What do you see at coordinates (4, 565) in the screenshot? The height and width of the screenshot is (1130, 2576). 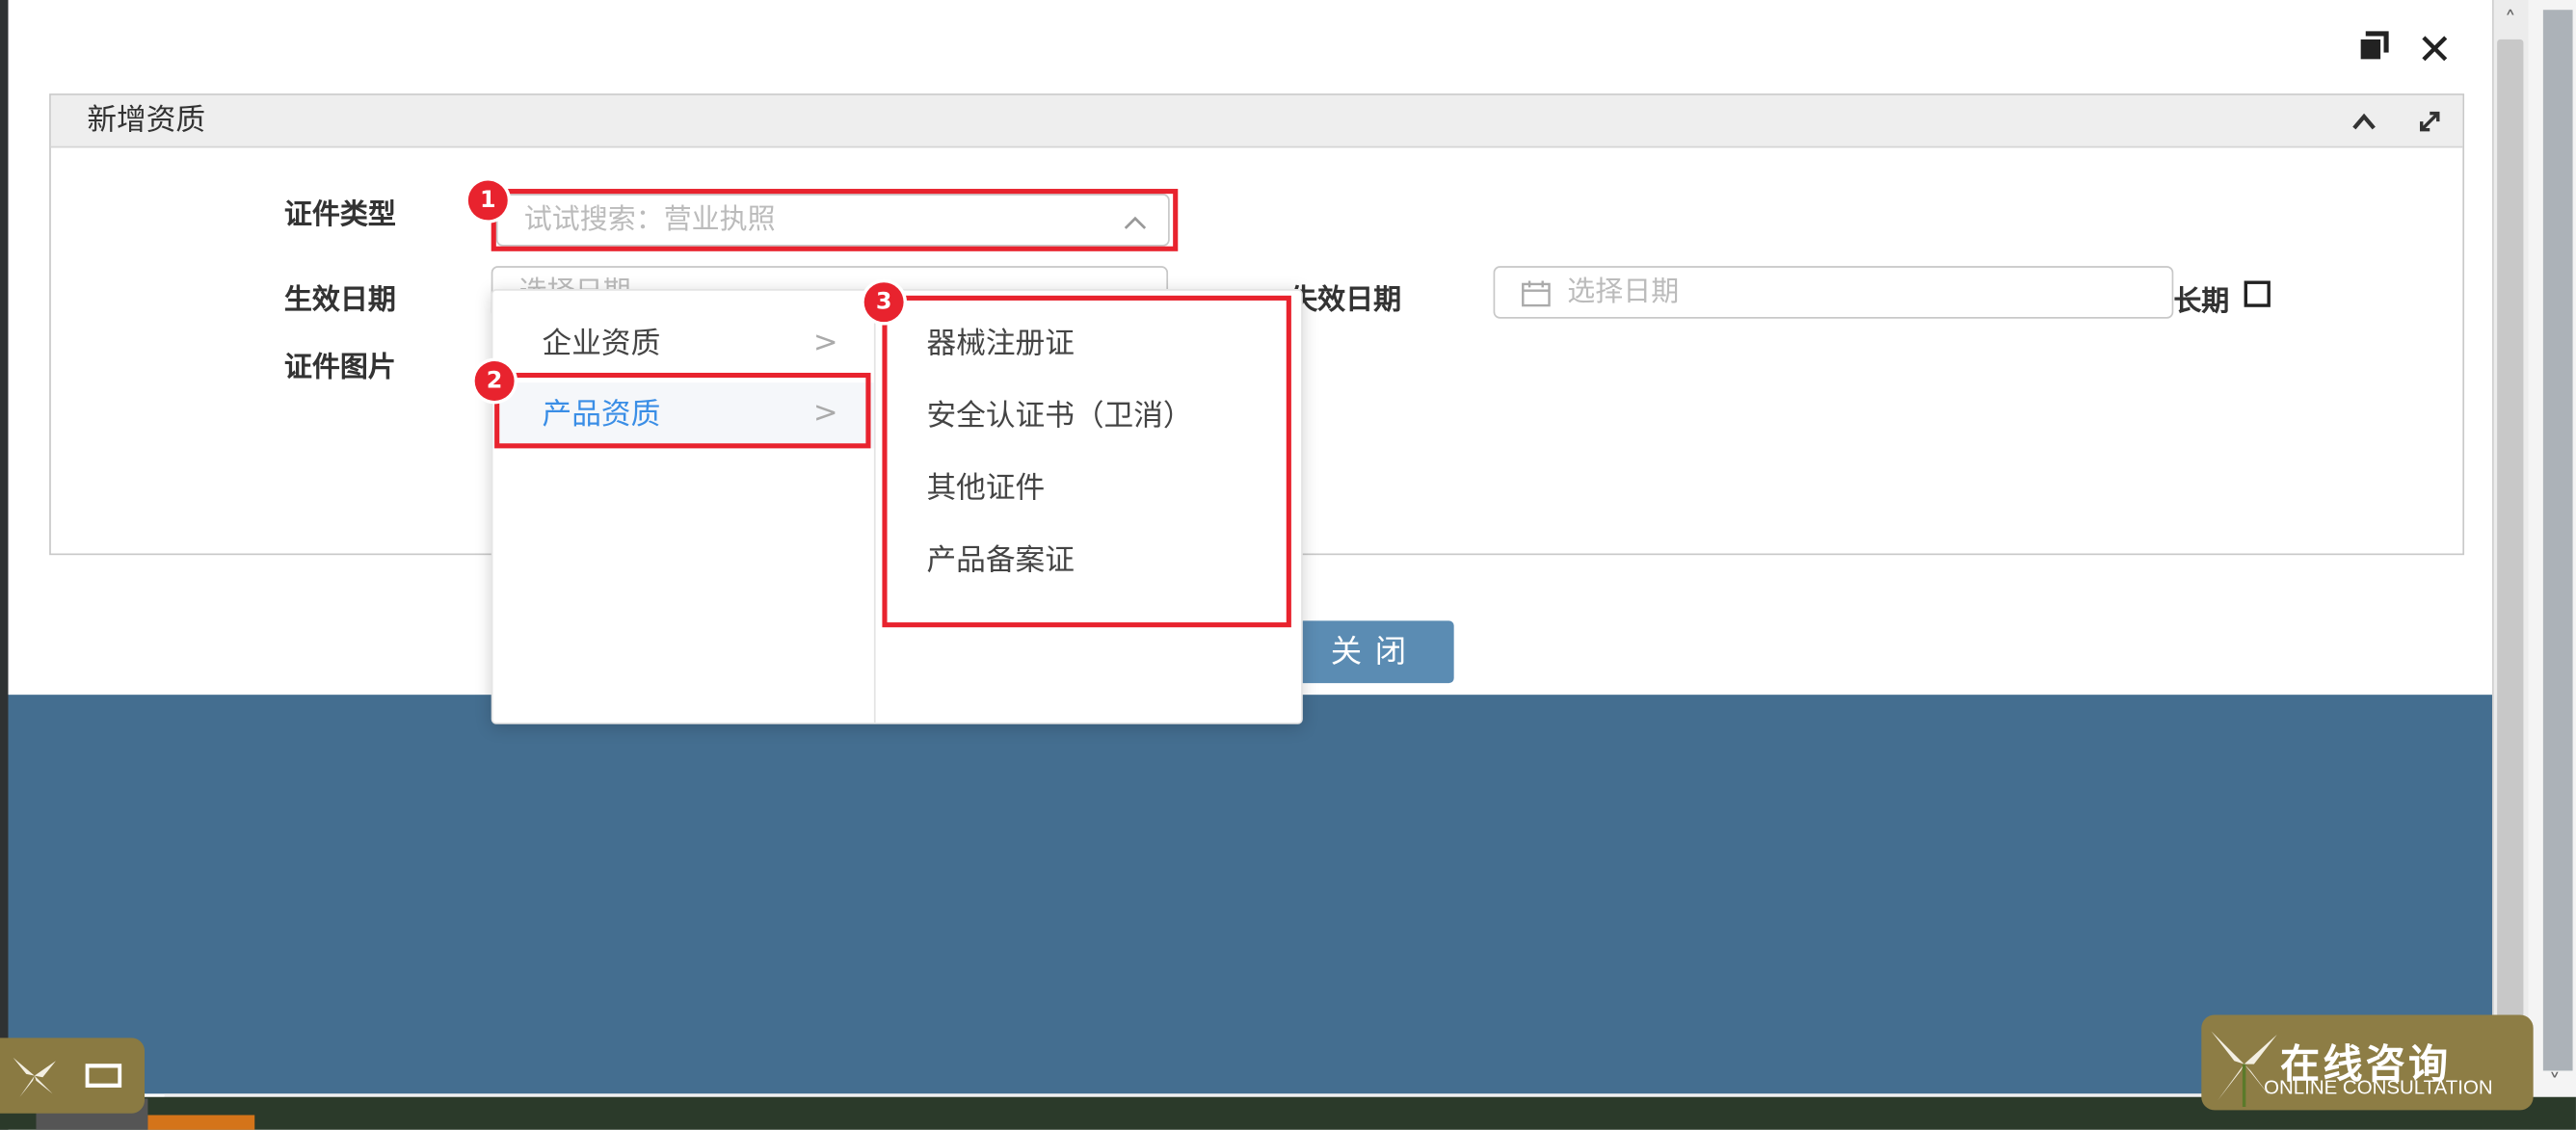 I see `window-left-edge` at bounding box center [4, 565].